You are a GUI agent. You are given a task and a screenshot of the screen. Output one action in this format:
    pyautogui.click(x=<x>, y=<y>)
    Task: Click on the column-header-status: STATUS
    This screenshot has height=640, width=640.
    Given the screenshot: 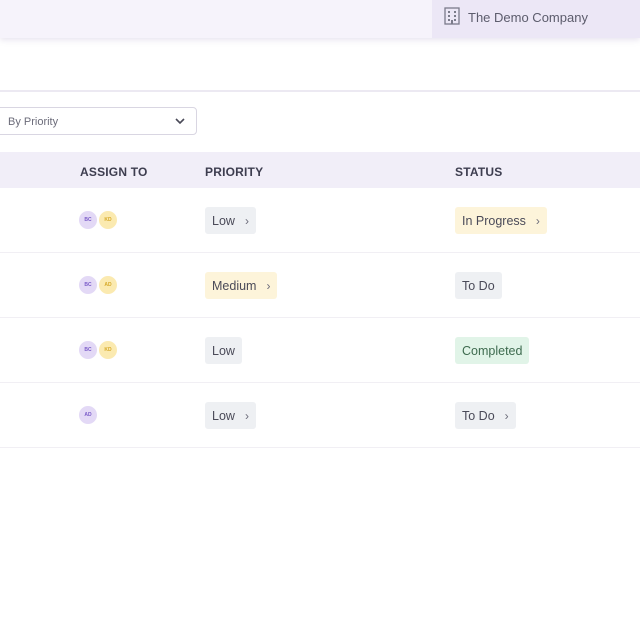 What is the action you would take?
    pyautogui.click(x=478, y=172)
    